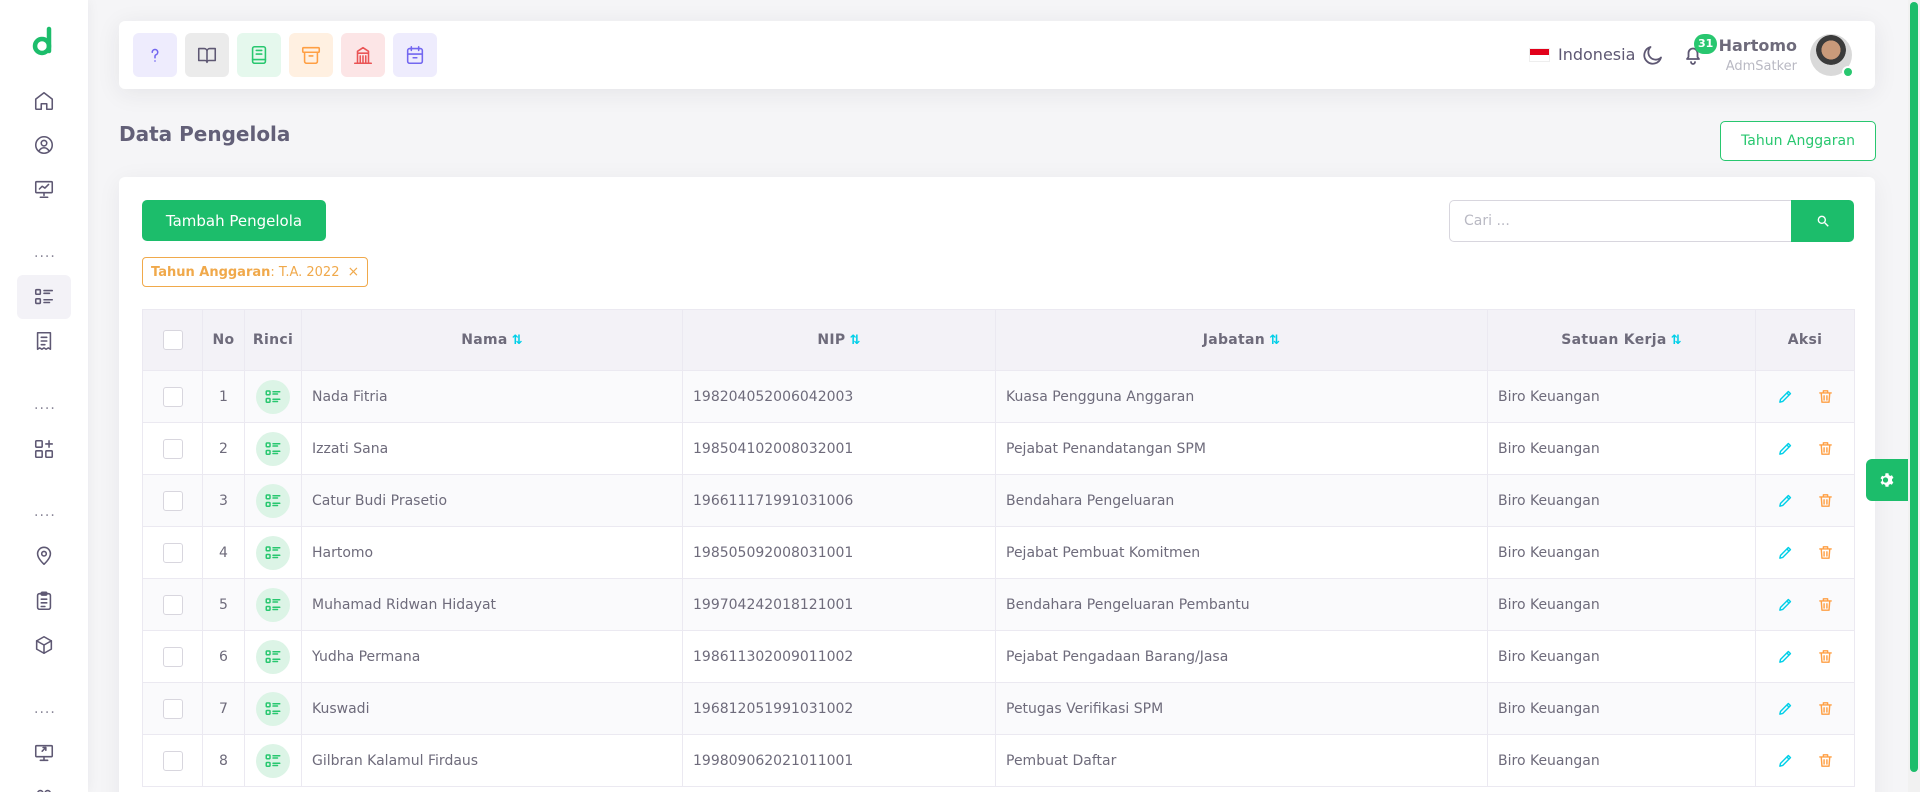 Image resolution: width=1920 pixels, height=792 pixels. I want to click on archive-button, so click(311, 55).